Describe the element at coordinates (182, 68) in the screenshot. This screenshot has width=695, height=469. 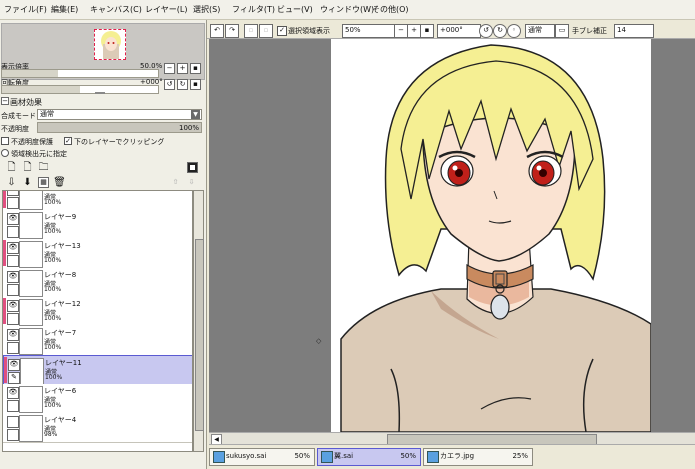
I see `zoom-in-button: +` at that location.